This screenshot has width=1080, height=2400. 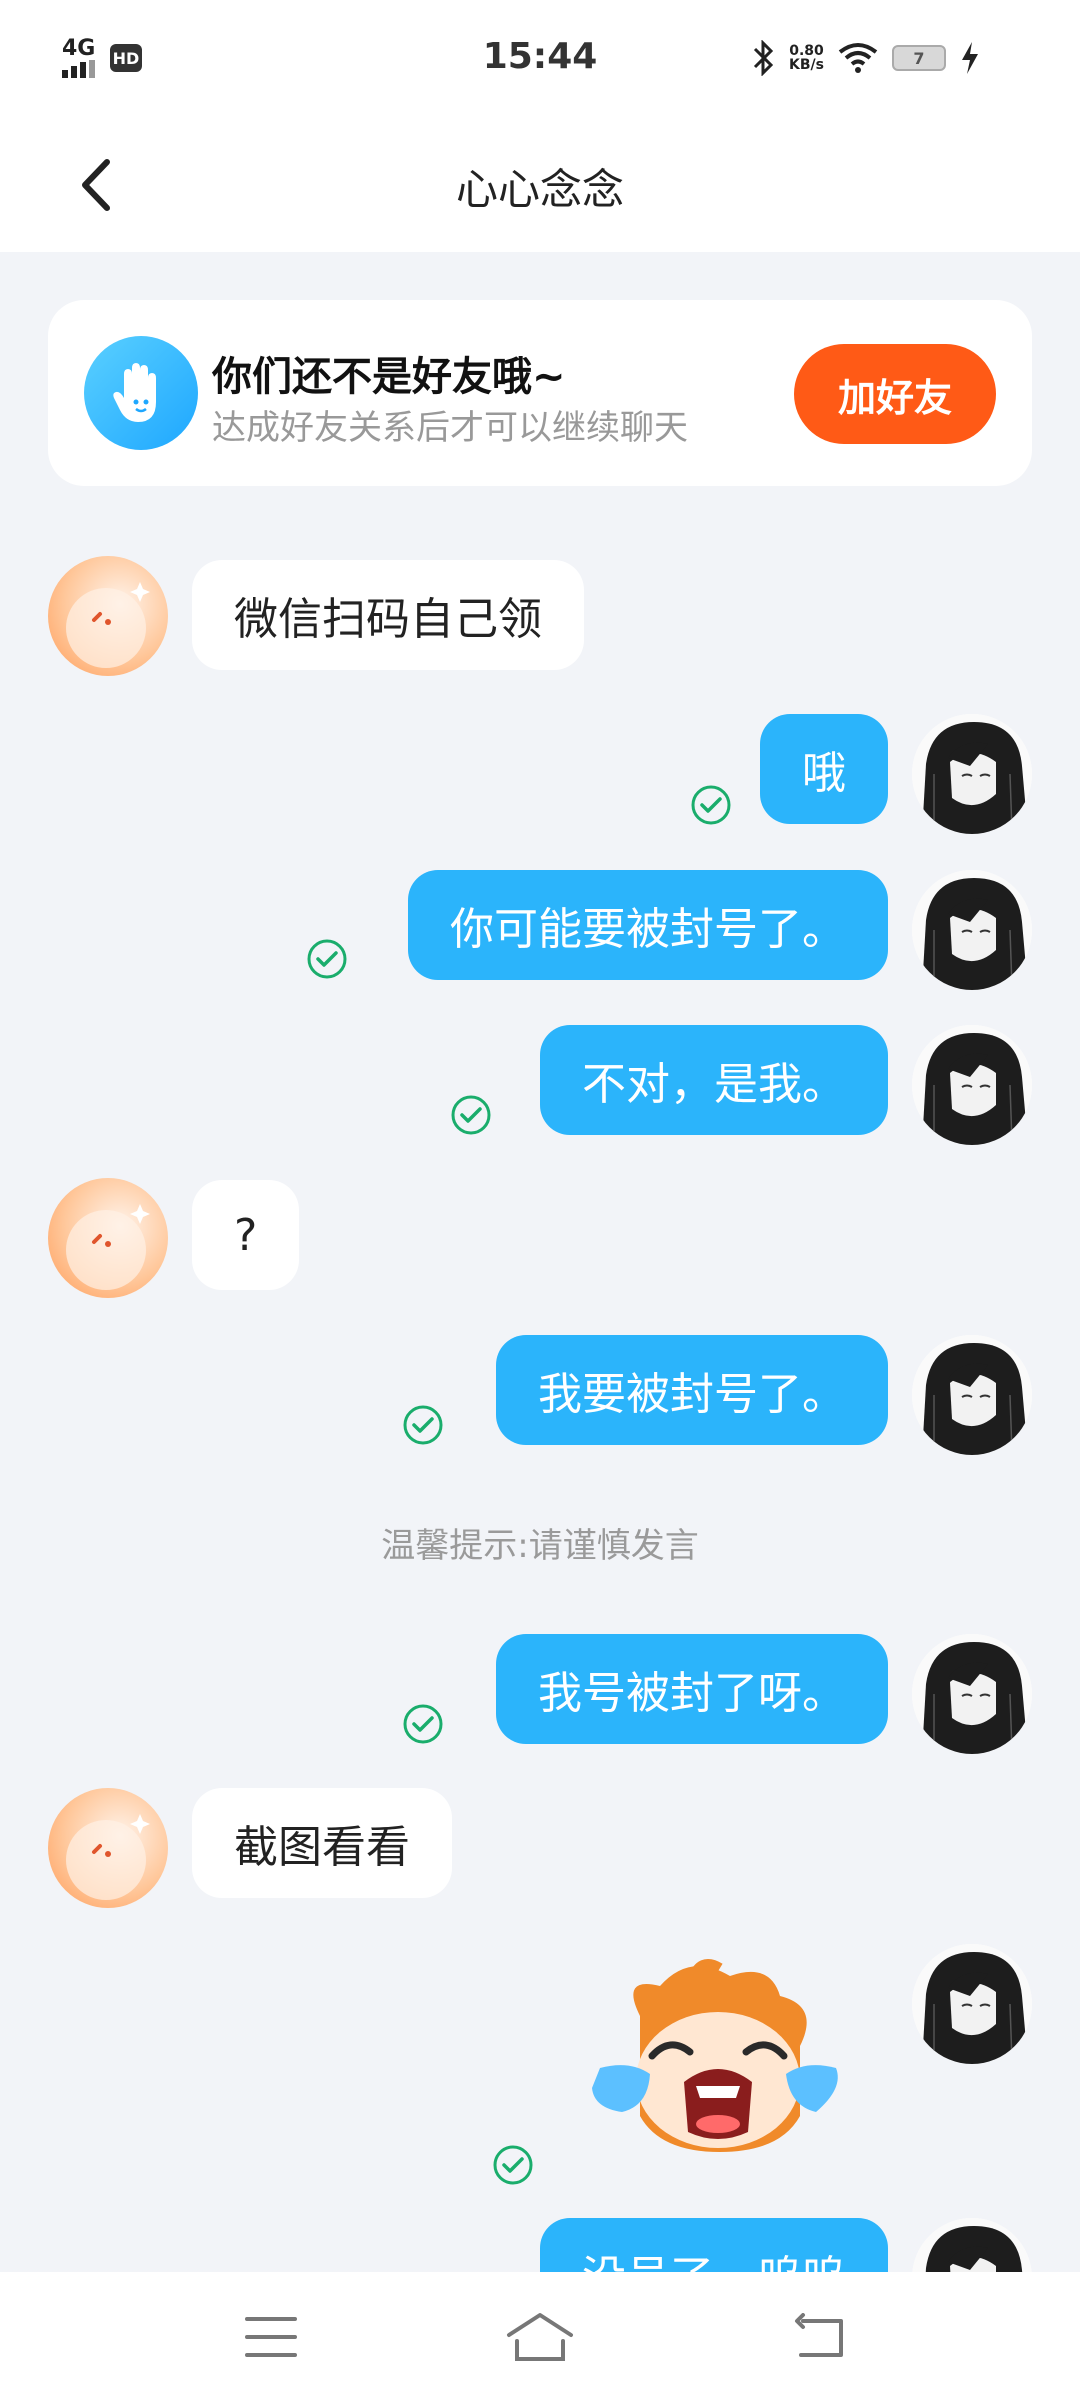 I want to click on message-bubble-outgoing: 我号被封了呀。, so click(x=692, y=1689).